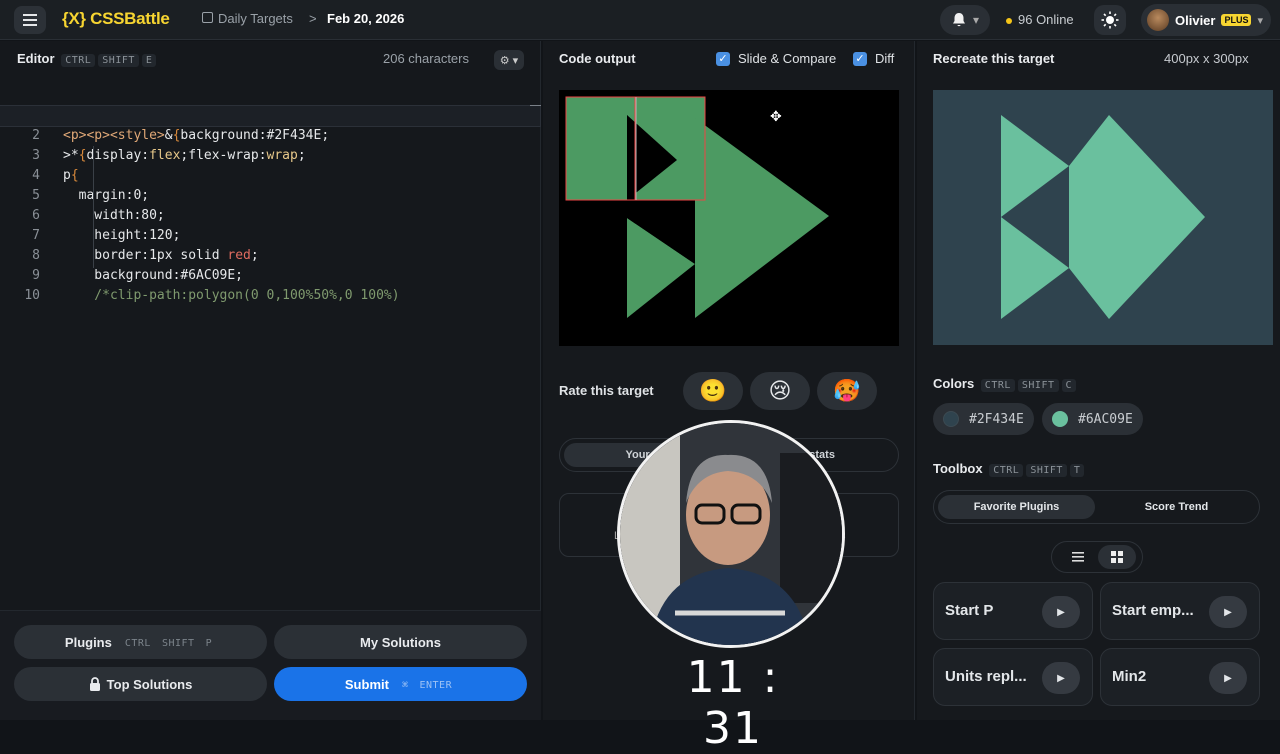 This screenshot has width=1280, height=754. Describe the element at coordinates (994, 58) in the screenshot. I see `target-title: Recreate this target` at that location.